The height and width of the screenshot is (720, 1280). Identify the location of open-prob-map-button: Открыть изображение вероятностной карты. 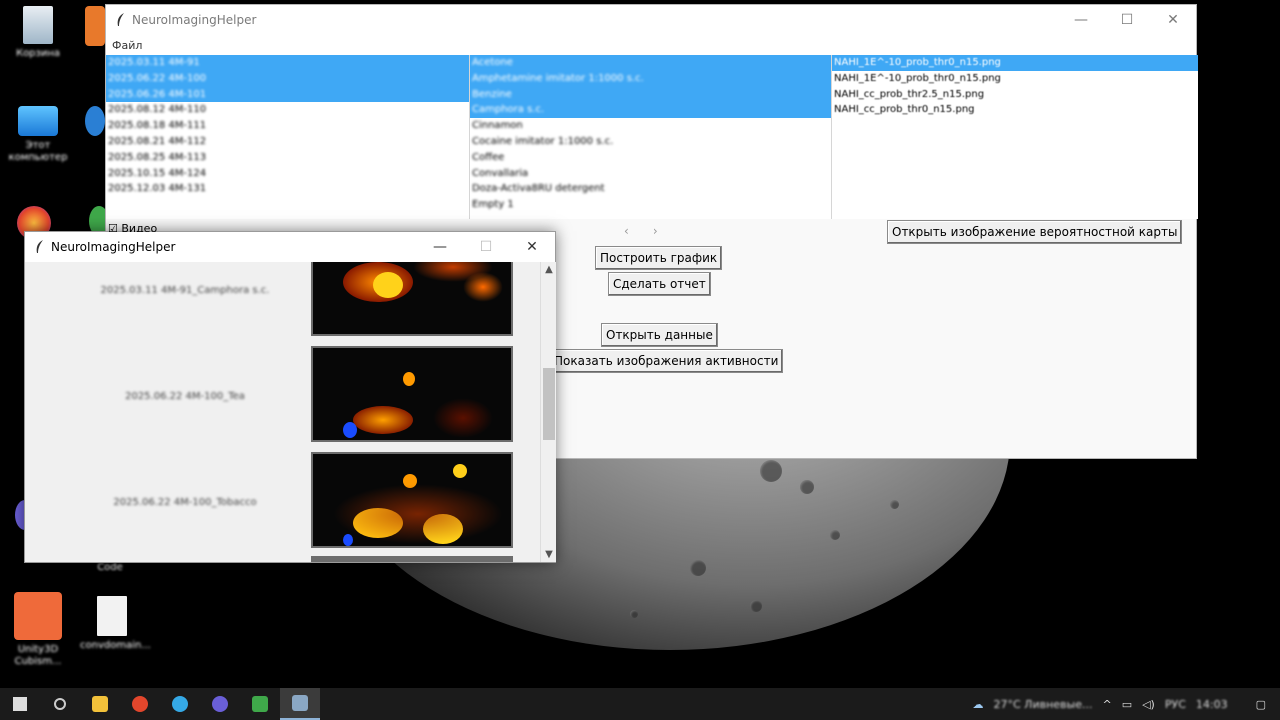
(1035, 232).